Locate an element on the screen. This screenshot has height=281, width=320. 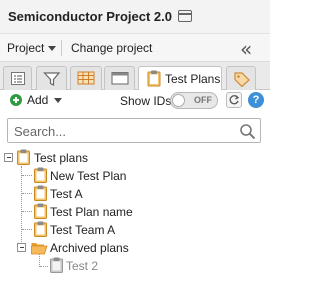
window-icon is located at coordinates (120, 78).